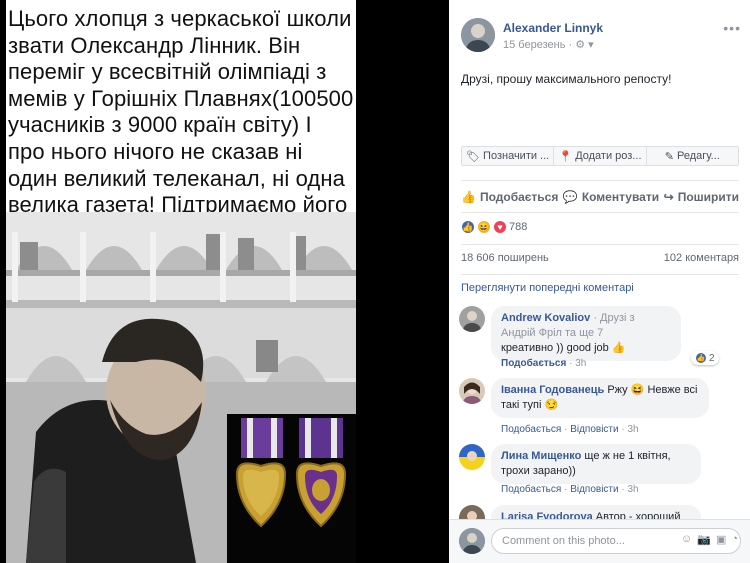  I want to click on smirk-emoji-icon: 😏, so click(551, 405).